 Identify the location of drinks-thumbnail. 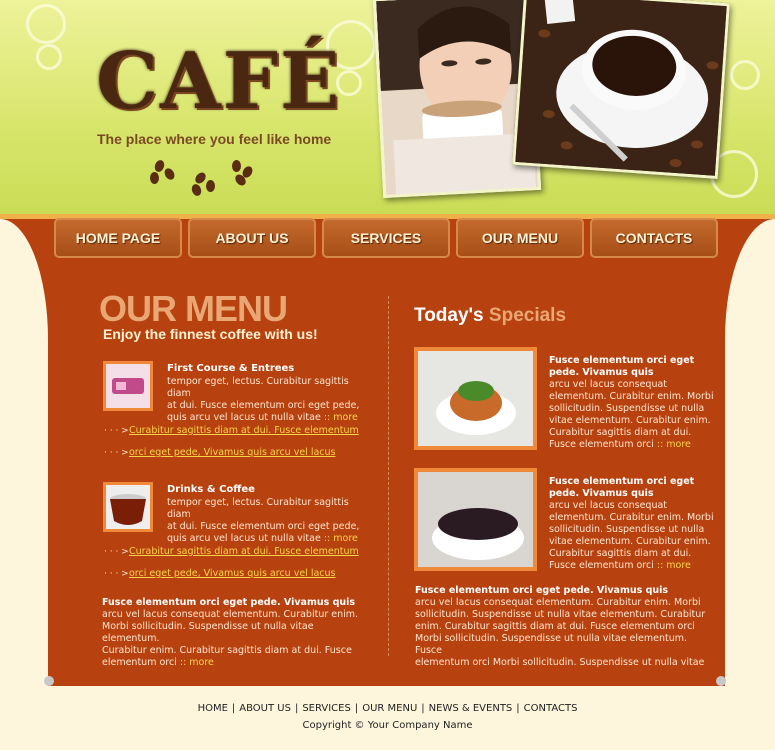
(128, 507).